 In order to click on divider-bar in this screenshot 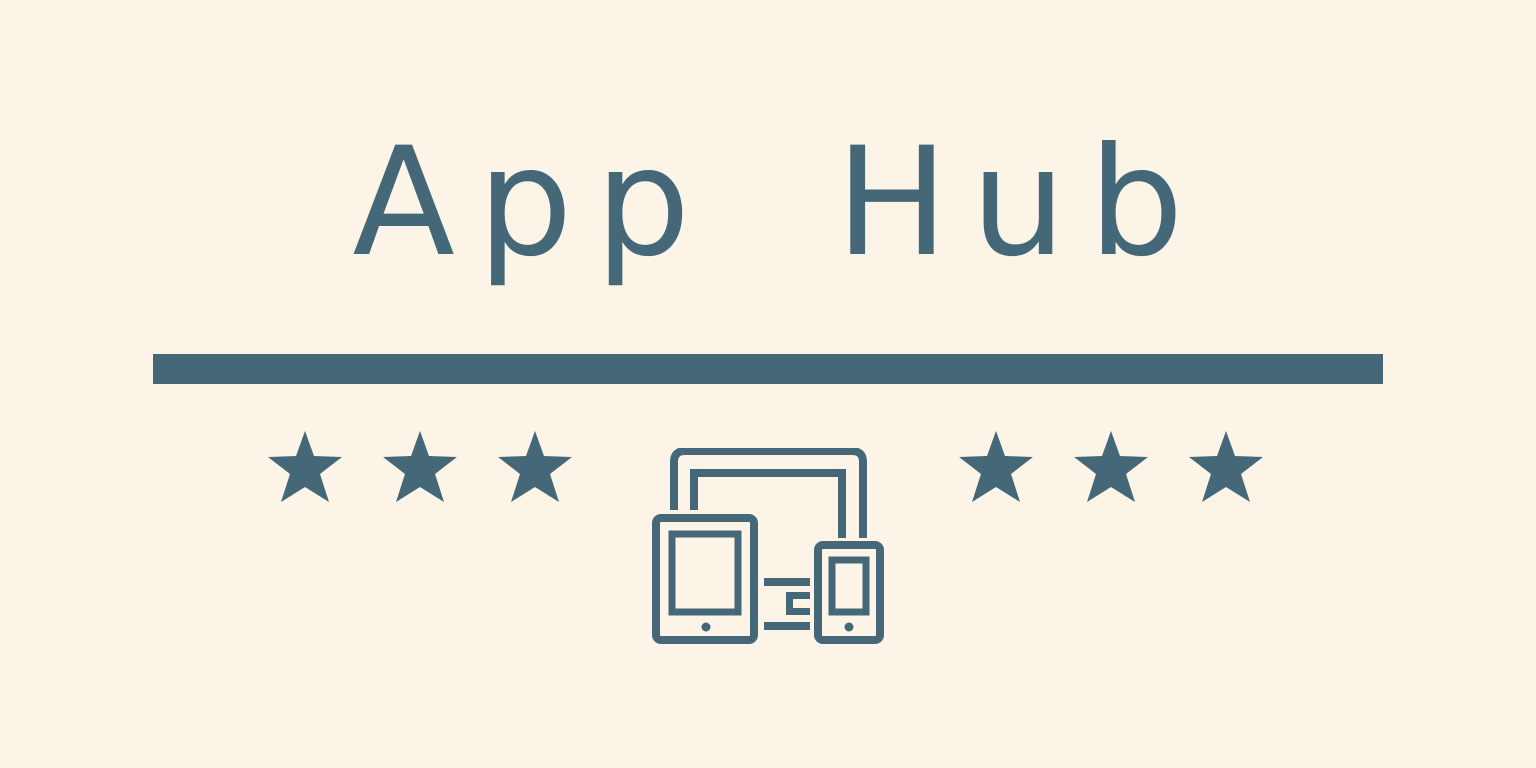, I will do `click(768, 369)`.